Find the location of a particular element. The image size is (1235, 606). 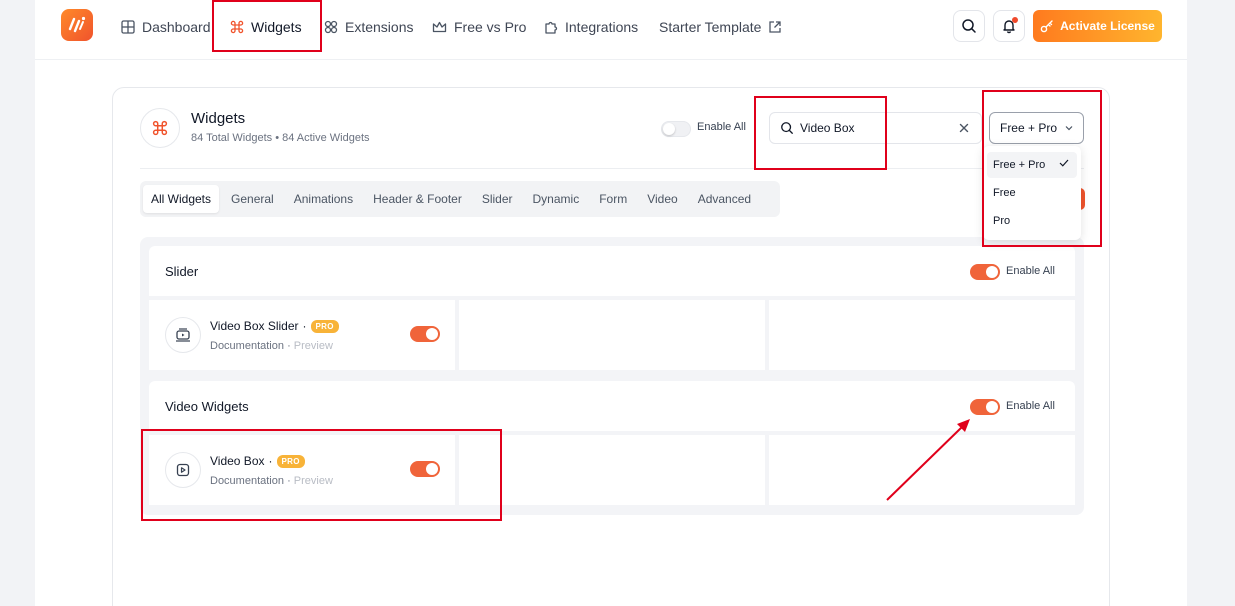

top-nav: Dashboard Widgets Extensions Free vs Pro is located at coordinates (611, 30).